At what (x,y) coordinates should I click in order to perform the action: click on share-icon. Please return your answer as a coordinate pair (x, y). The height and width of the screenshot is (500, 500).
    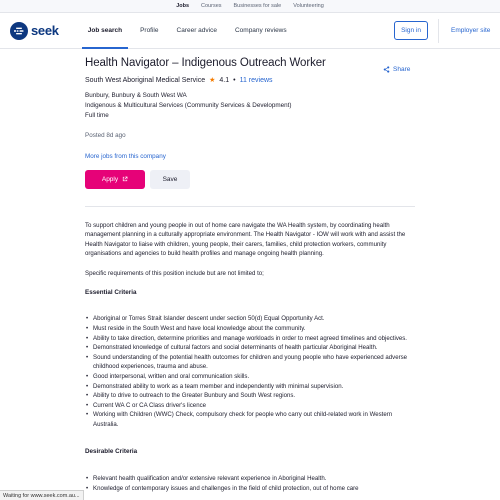
    Looking at the image, I should click on (386, 69).